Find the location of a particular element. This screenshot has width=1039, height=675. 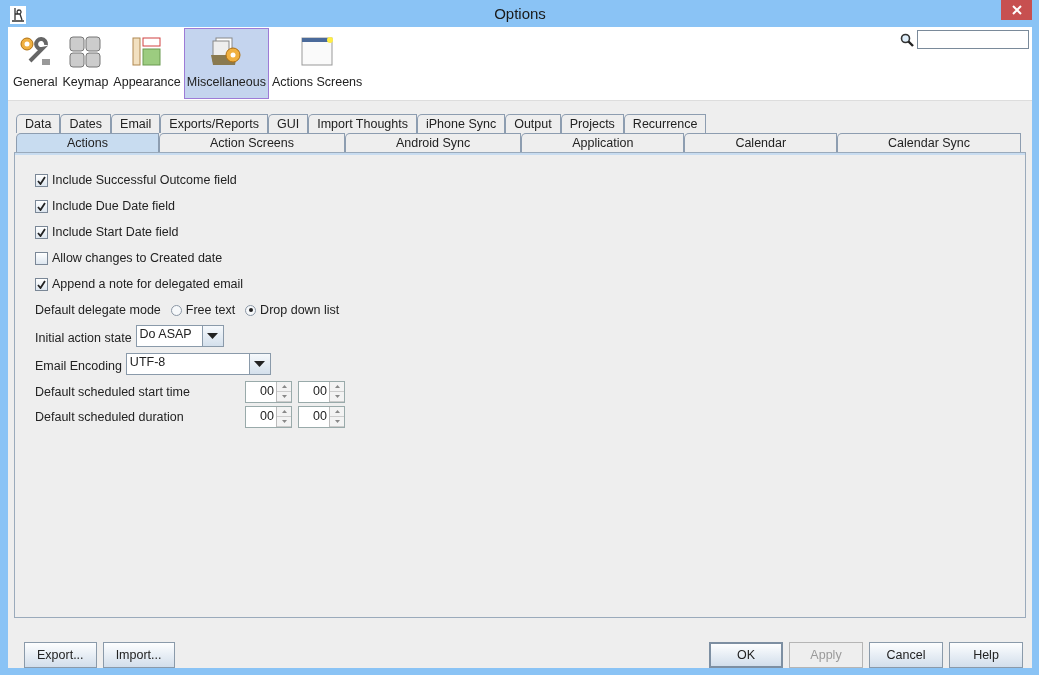

tab: Calendar Sync is located at coordinates (929, 142).